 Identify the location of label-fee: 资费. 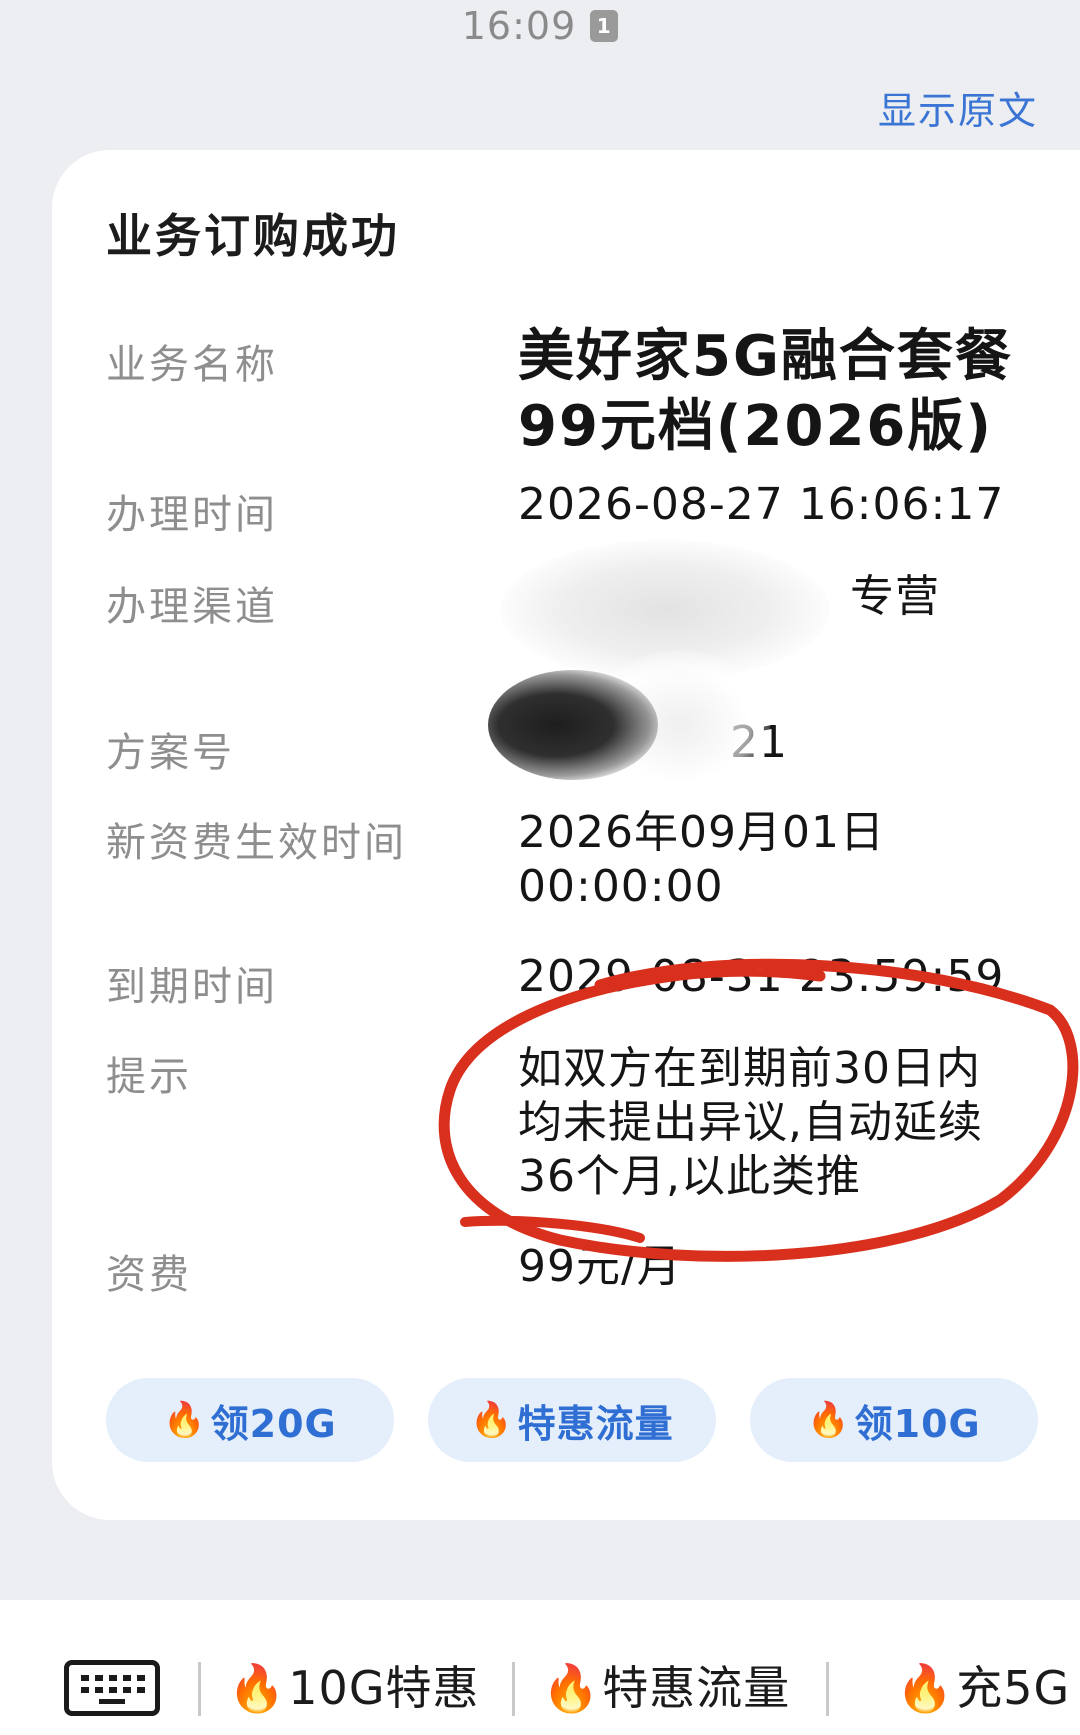
(149, 1275).